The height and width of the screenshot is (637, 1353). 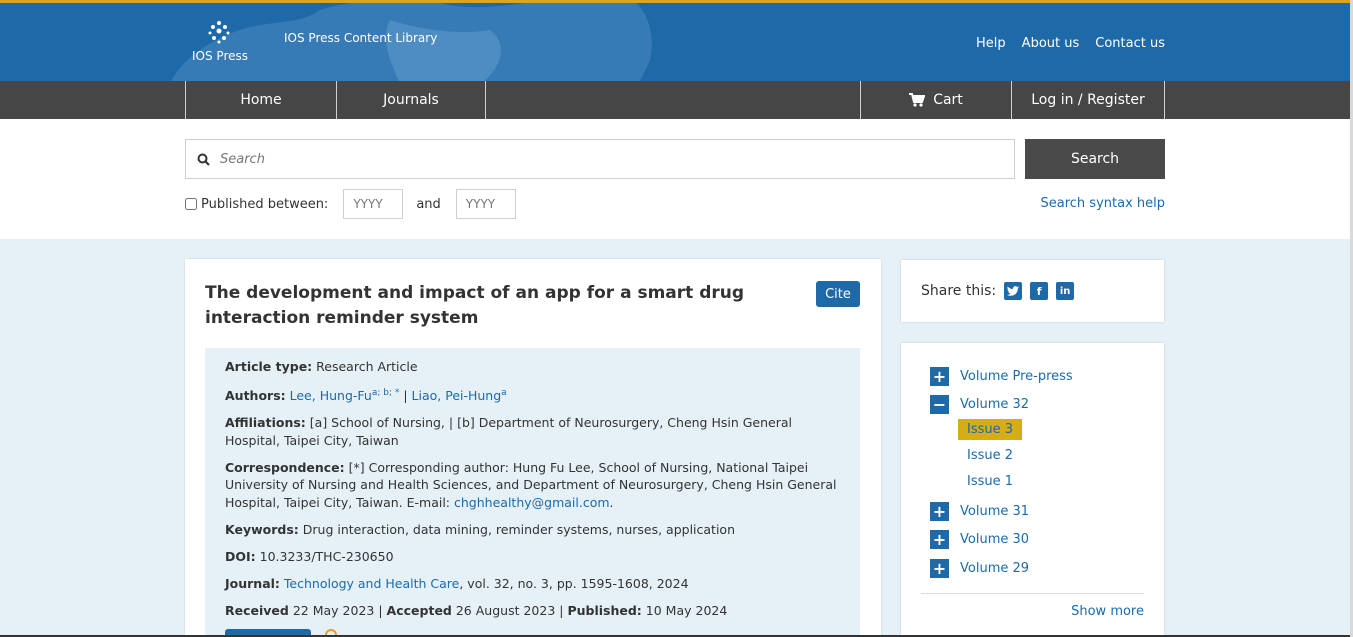 What do you see at coordinates (676, 100) in the screenshot?
I see `main-nav: Home Journals Cart Log in / Register` at bounding box center [676, 100].